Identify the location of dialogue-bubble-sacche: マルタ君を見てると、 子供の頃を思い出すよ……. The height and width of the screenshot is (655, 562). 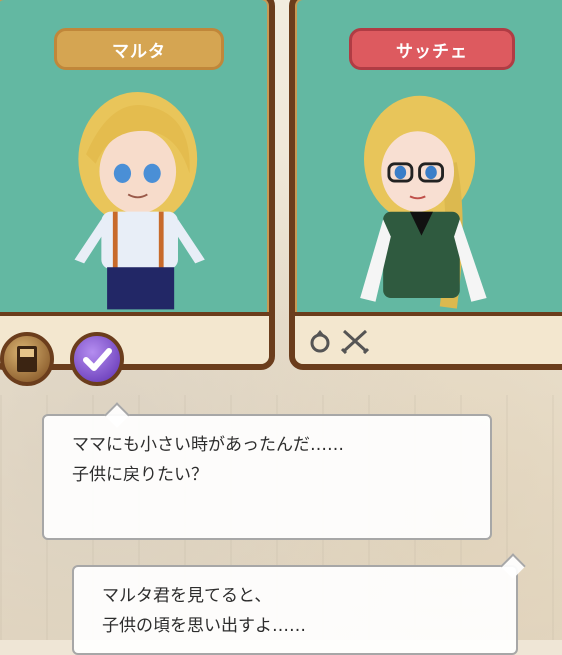
(299, 604).